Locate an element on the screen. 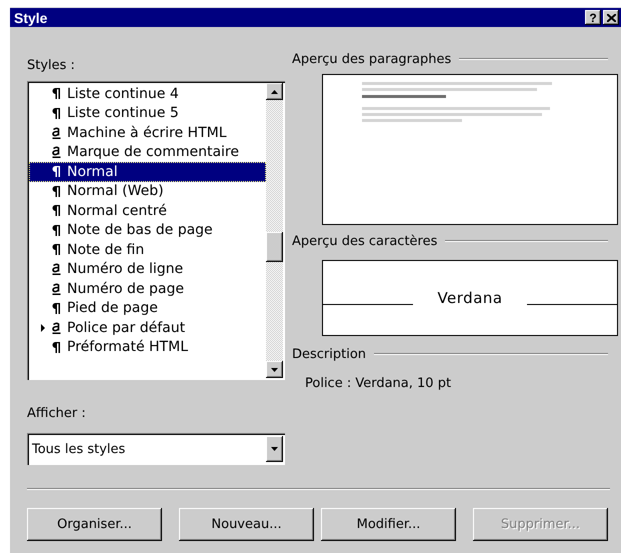 This screenshot has height=553, width=621. scroll-thumb is located at coordinates (274, 247).